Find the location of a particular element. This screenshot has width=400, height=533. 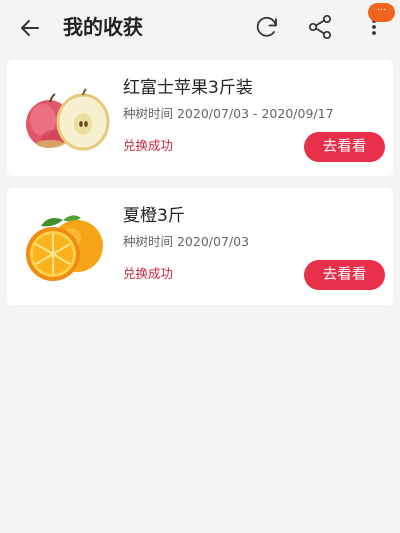

page-title: 我的收获 is located at coordinates (103, 27).